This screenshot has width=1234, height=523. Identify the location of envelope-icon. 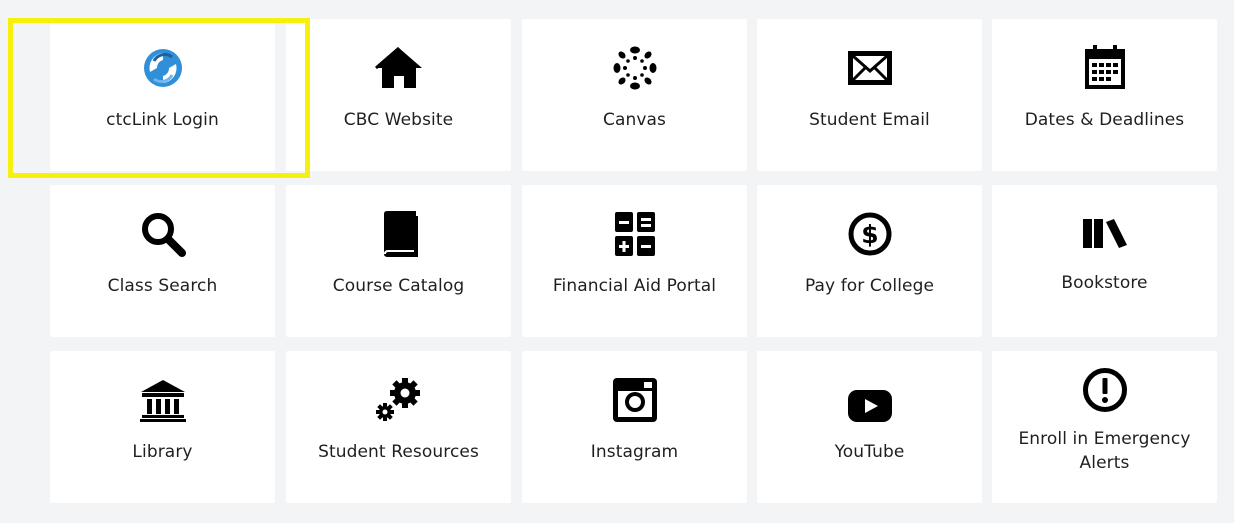
(869, 68).